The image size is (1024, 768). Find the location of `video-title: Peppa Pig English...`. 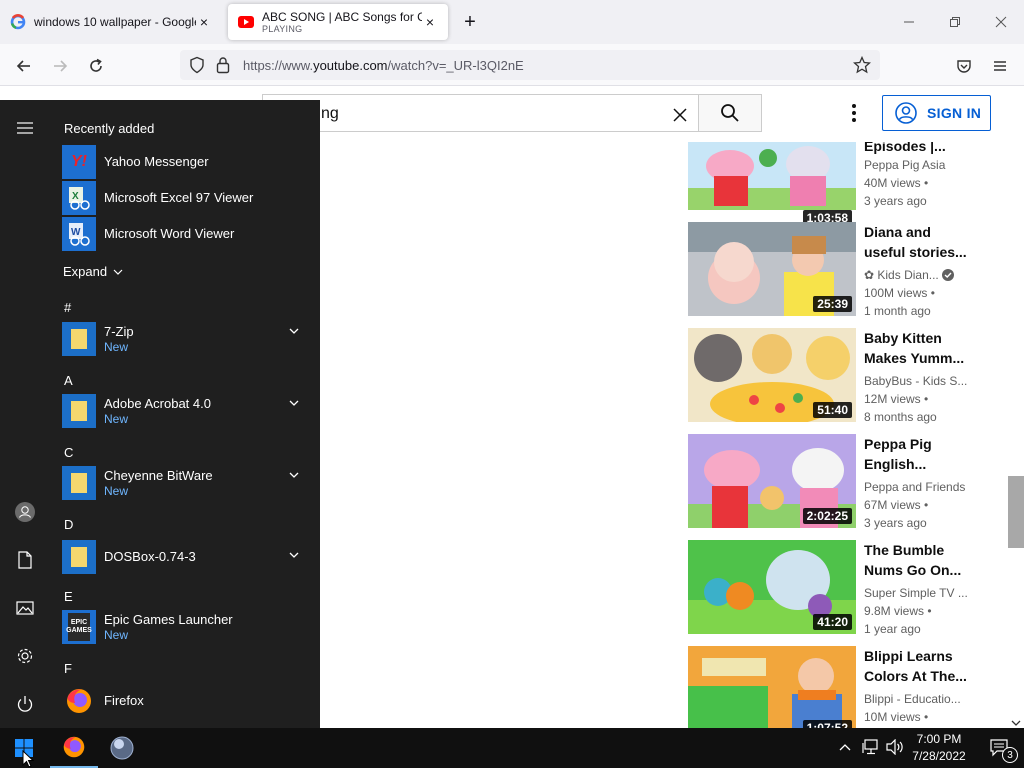

video-title: Peppa Pig English... is located at coordinates (916, 454).